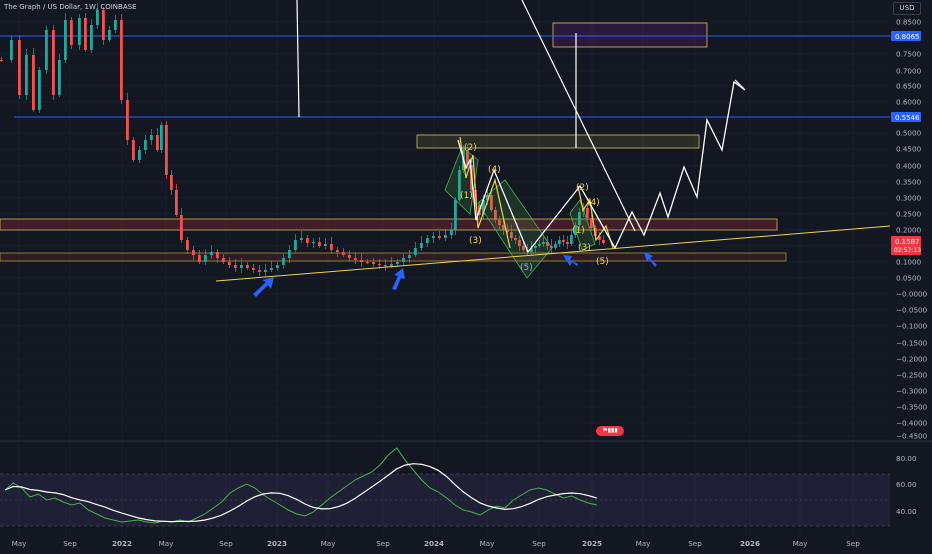  I want to click on price-tag-0-5546-text: 0.5546, so click(907, 118).